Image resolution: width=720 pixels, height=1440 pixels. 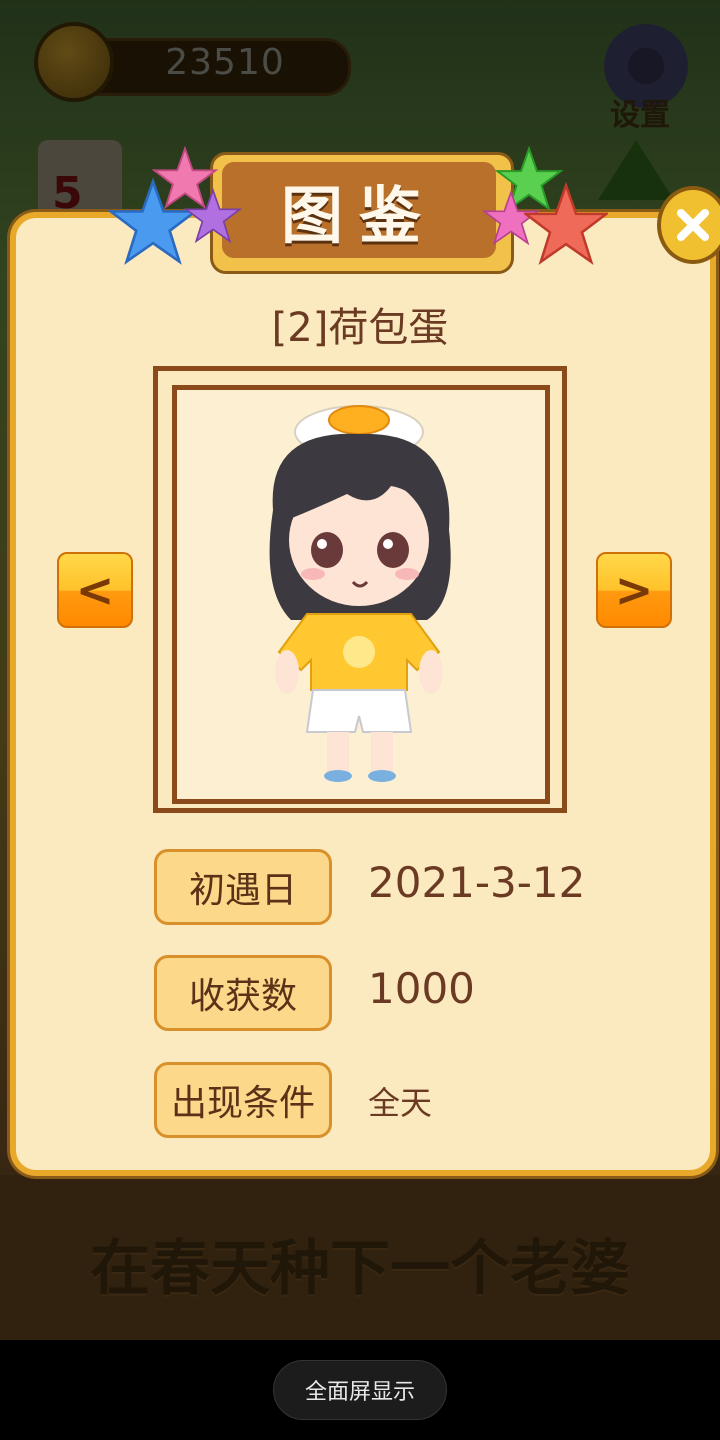 I want to click on first-met-label: 初遇日, so click(x=243, y=887).